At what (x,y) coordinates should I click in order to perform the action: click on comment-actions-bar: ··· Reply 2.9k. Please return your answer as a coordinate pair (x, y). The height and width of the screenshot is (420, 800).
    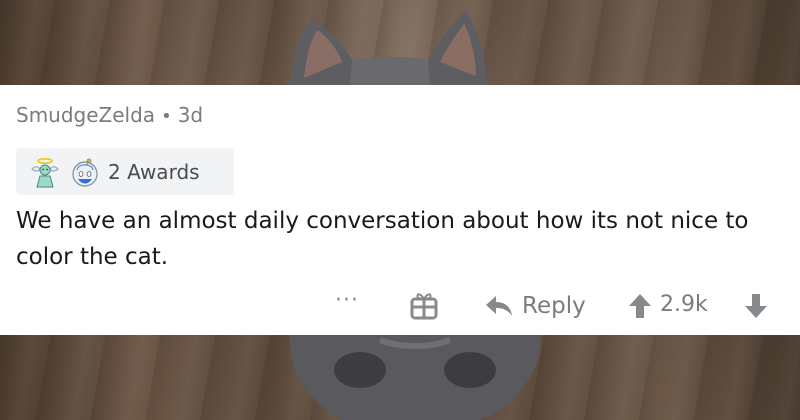
    Looking at the image, I should click on (400, 306).